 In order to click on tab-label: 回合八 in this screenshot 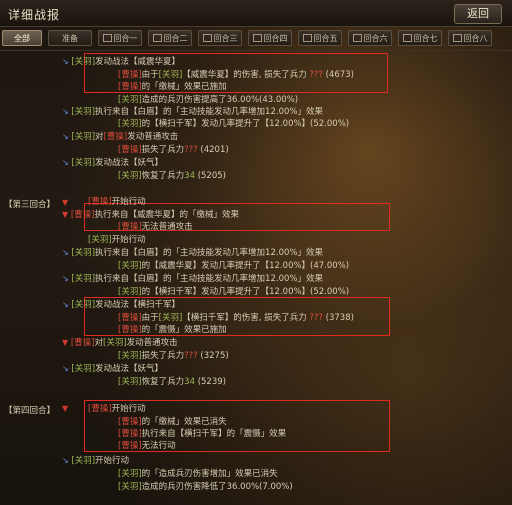, I will do `click(475, 38)`.